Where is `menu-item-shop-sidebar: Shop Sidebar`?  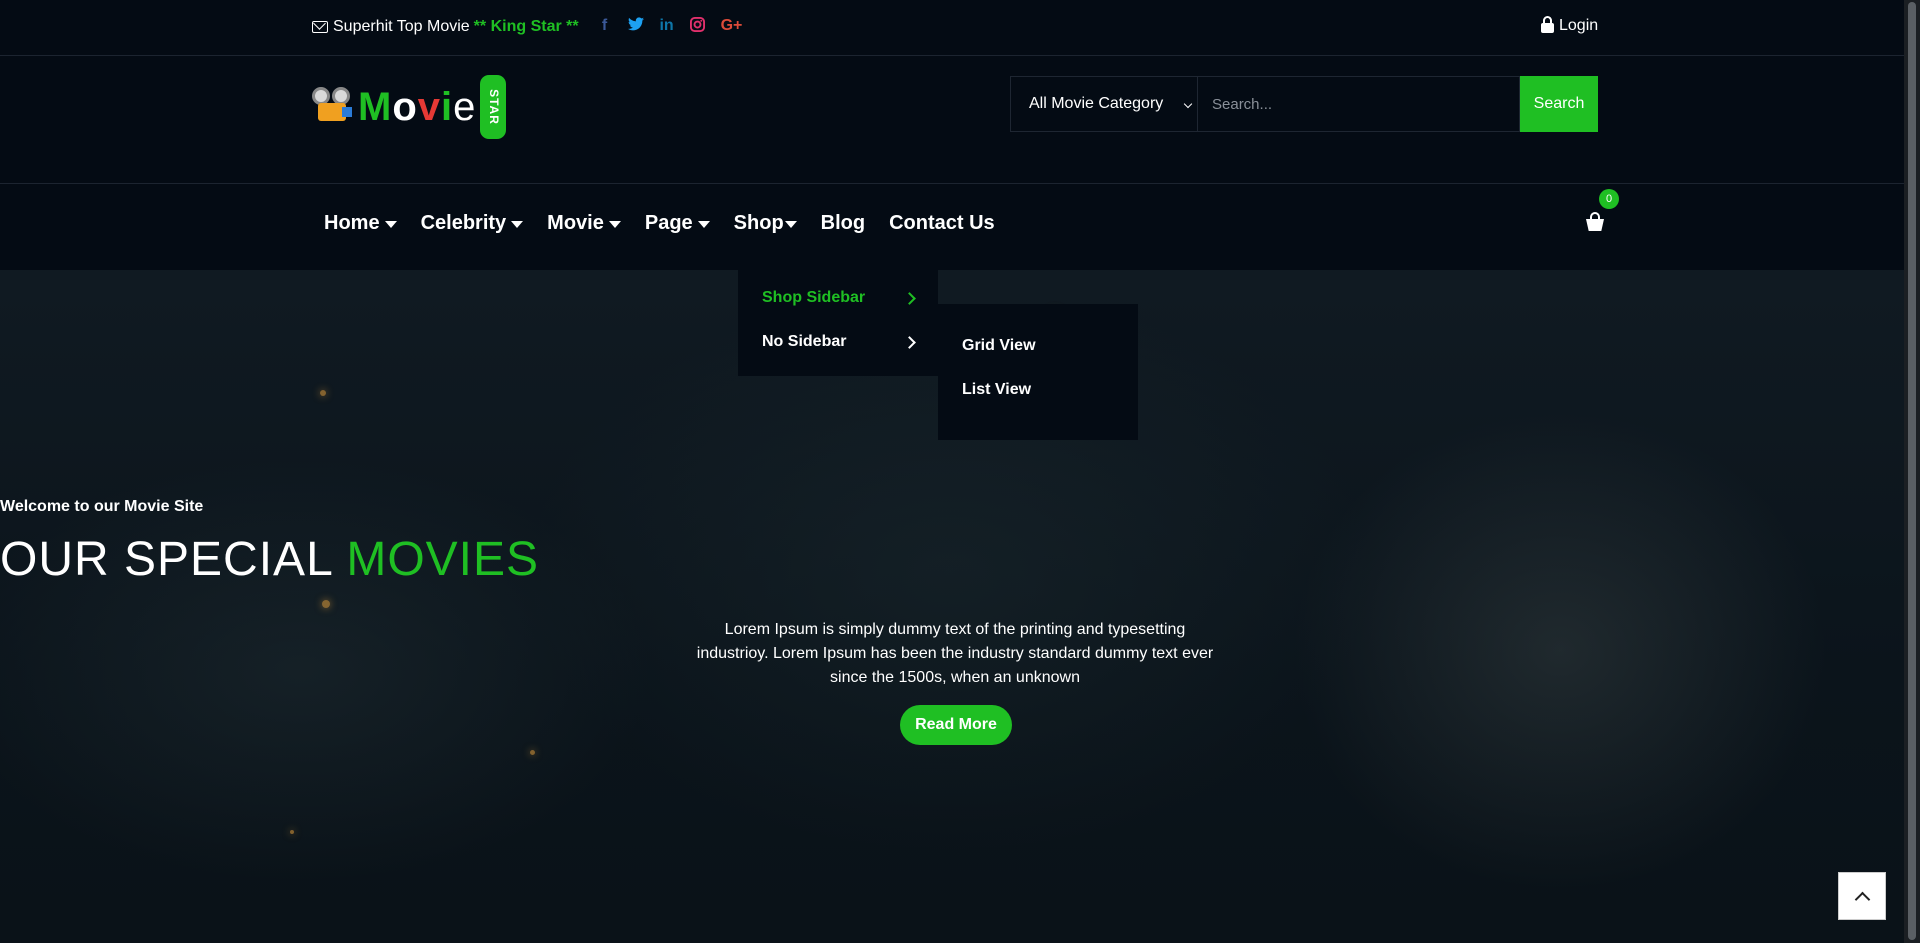
menu-item-shop-sidebar: Shop Sidebar is located at coordinates (838, 298).